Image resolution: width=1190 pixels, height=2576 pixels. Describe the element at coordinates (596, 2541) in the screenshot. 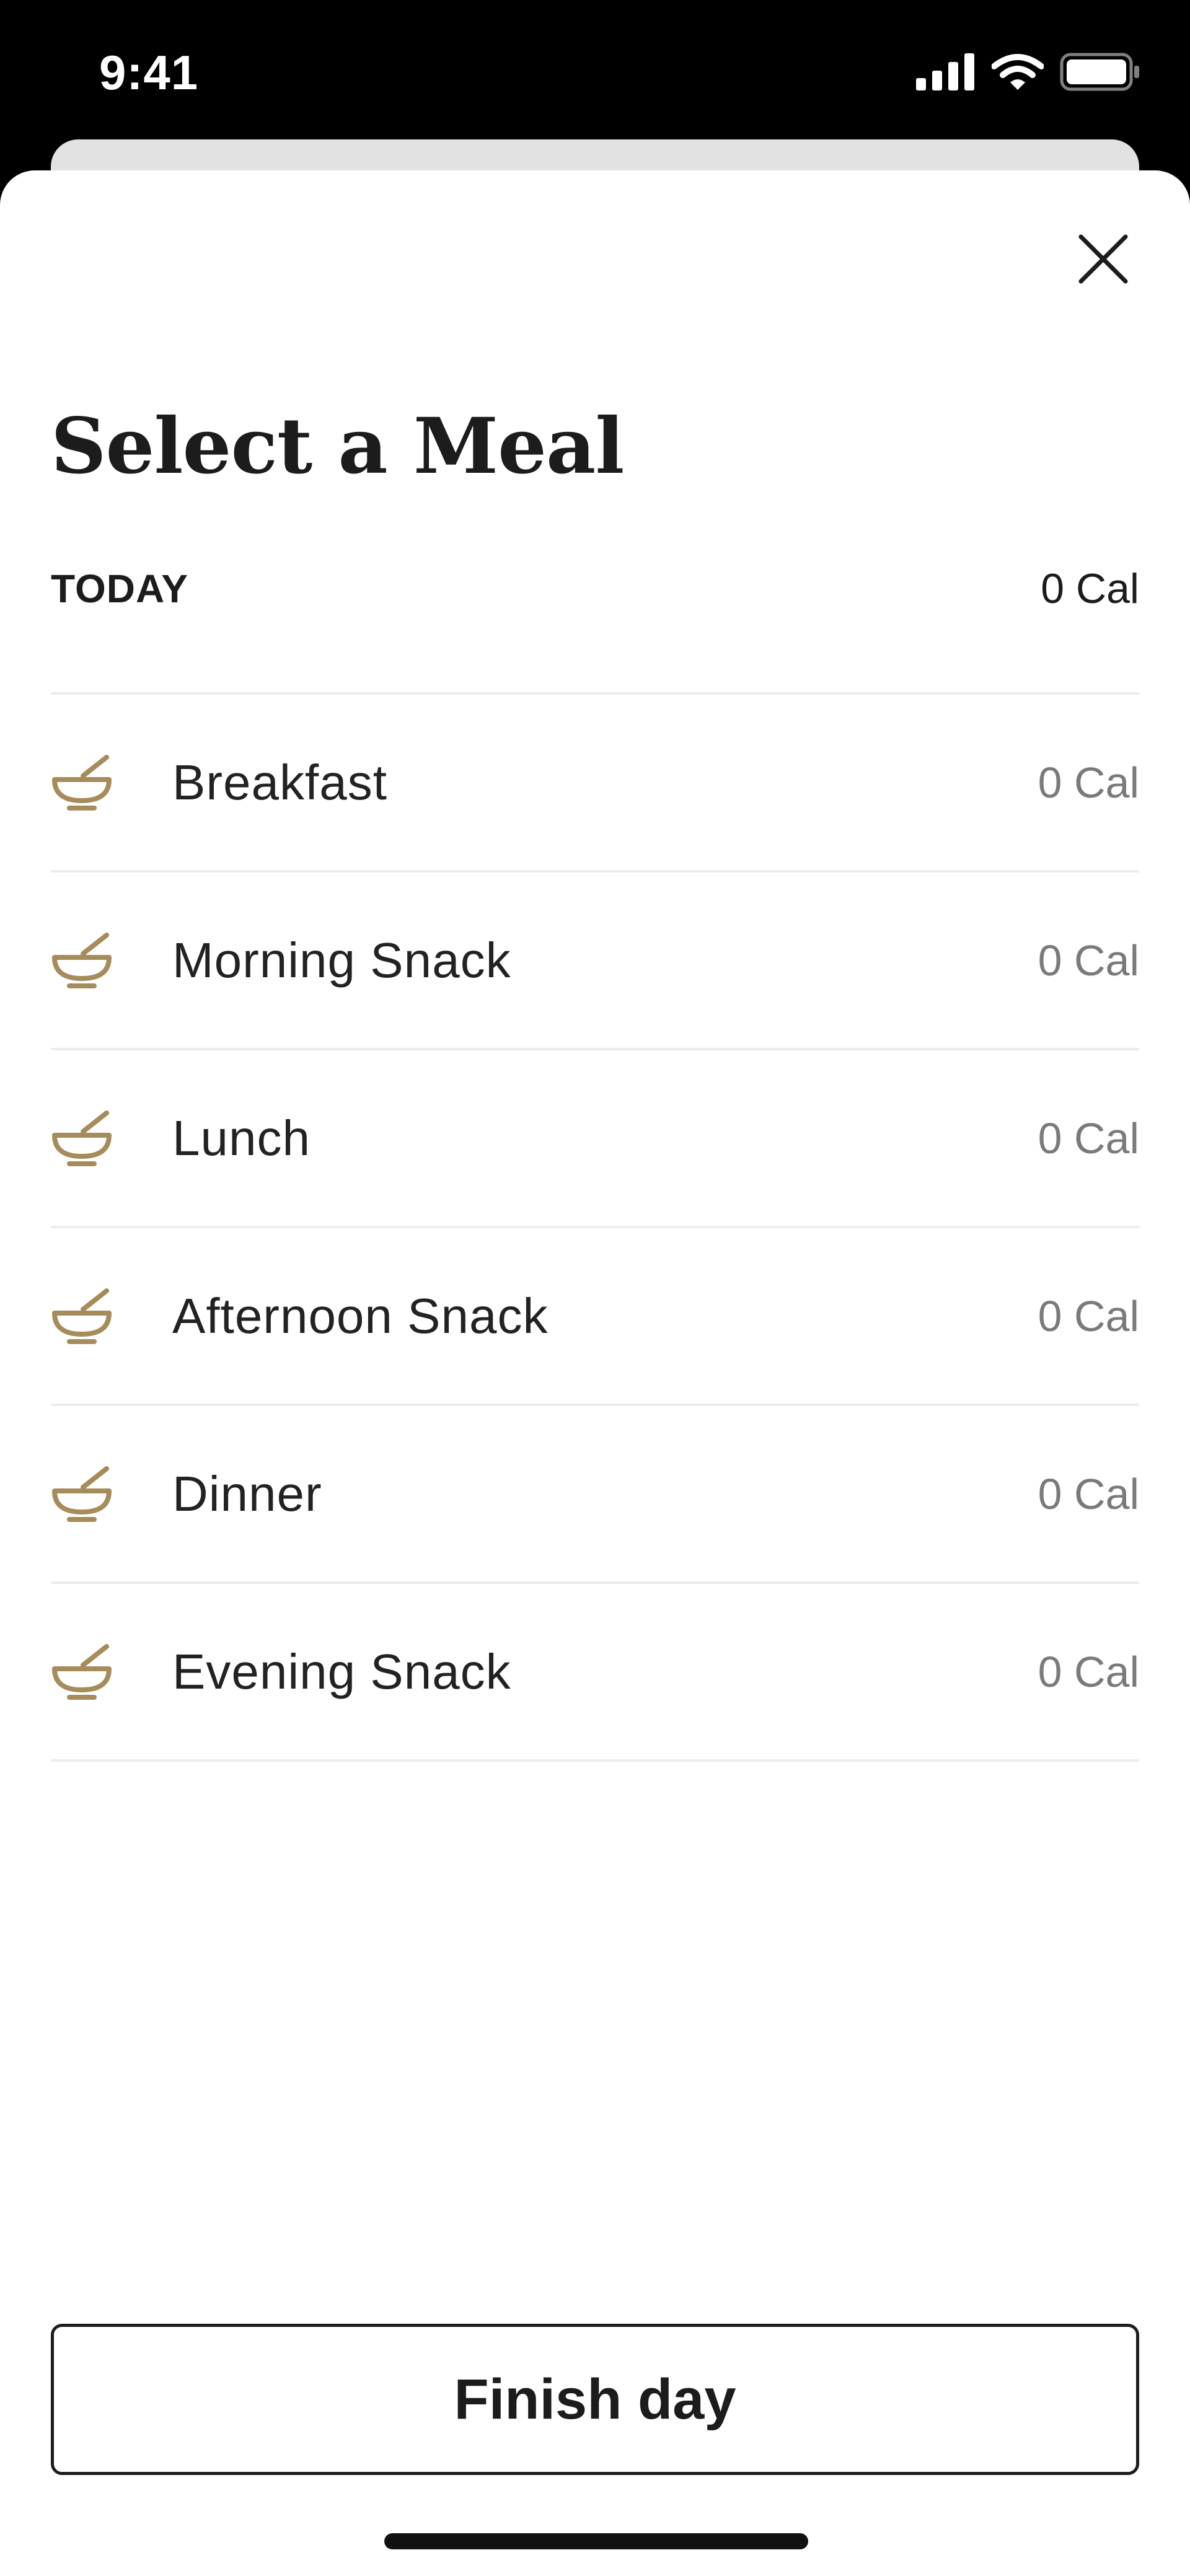

I see `home-indicator` at that location.